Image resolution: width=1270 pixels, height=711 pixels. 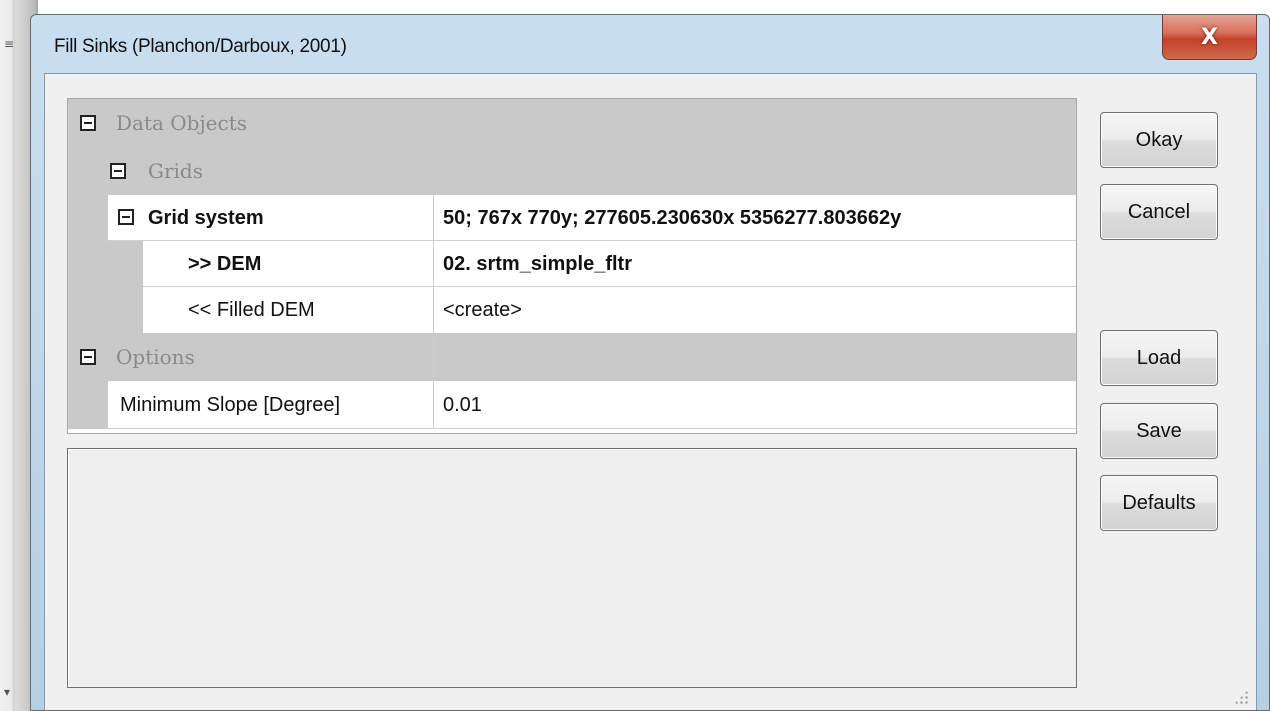 What do you see at coordinates (1159, 140) in the screenshot?
I see `okay-button: Okay` at bounding box center [1159, 140].